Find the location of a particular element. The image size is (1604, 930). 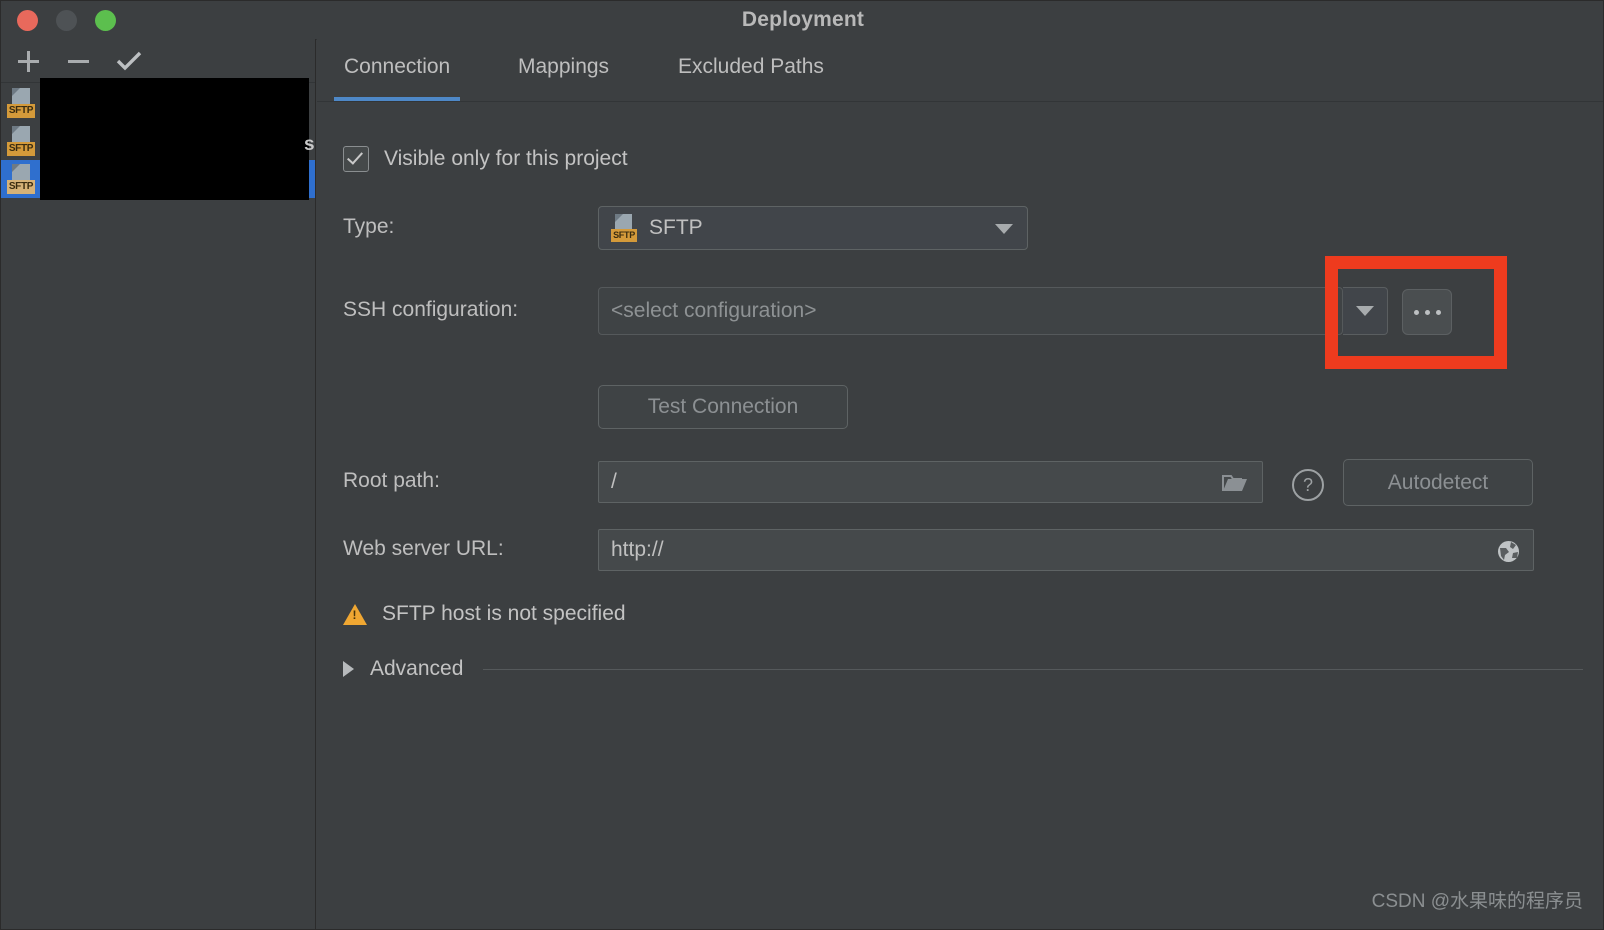

add-server-button is located at coordinates (28, 61).